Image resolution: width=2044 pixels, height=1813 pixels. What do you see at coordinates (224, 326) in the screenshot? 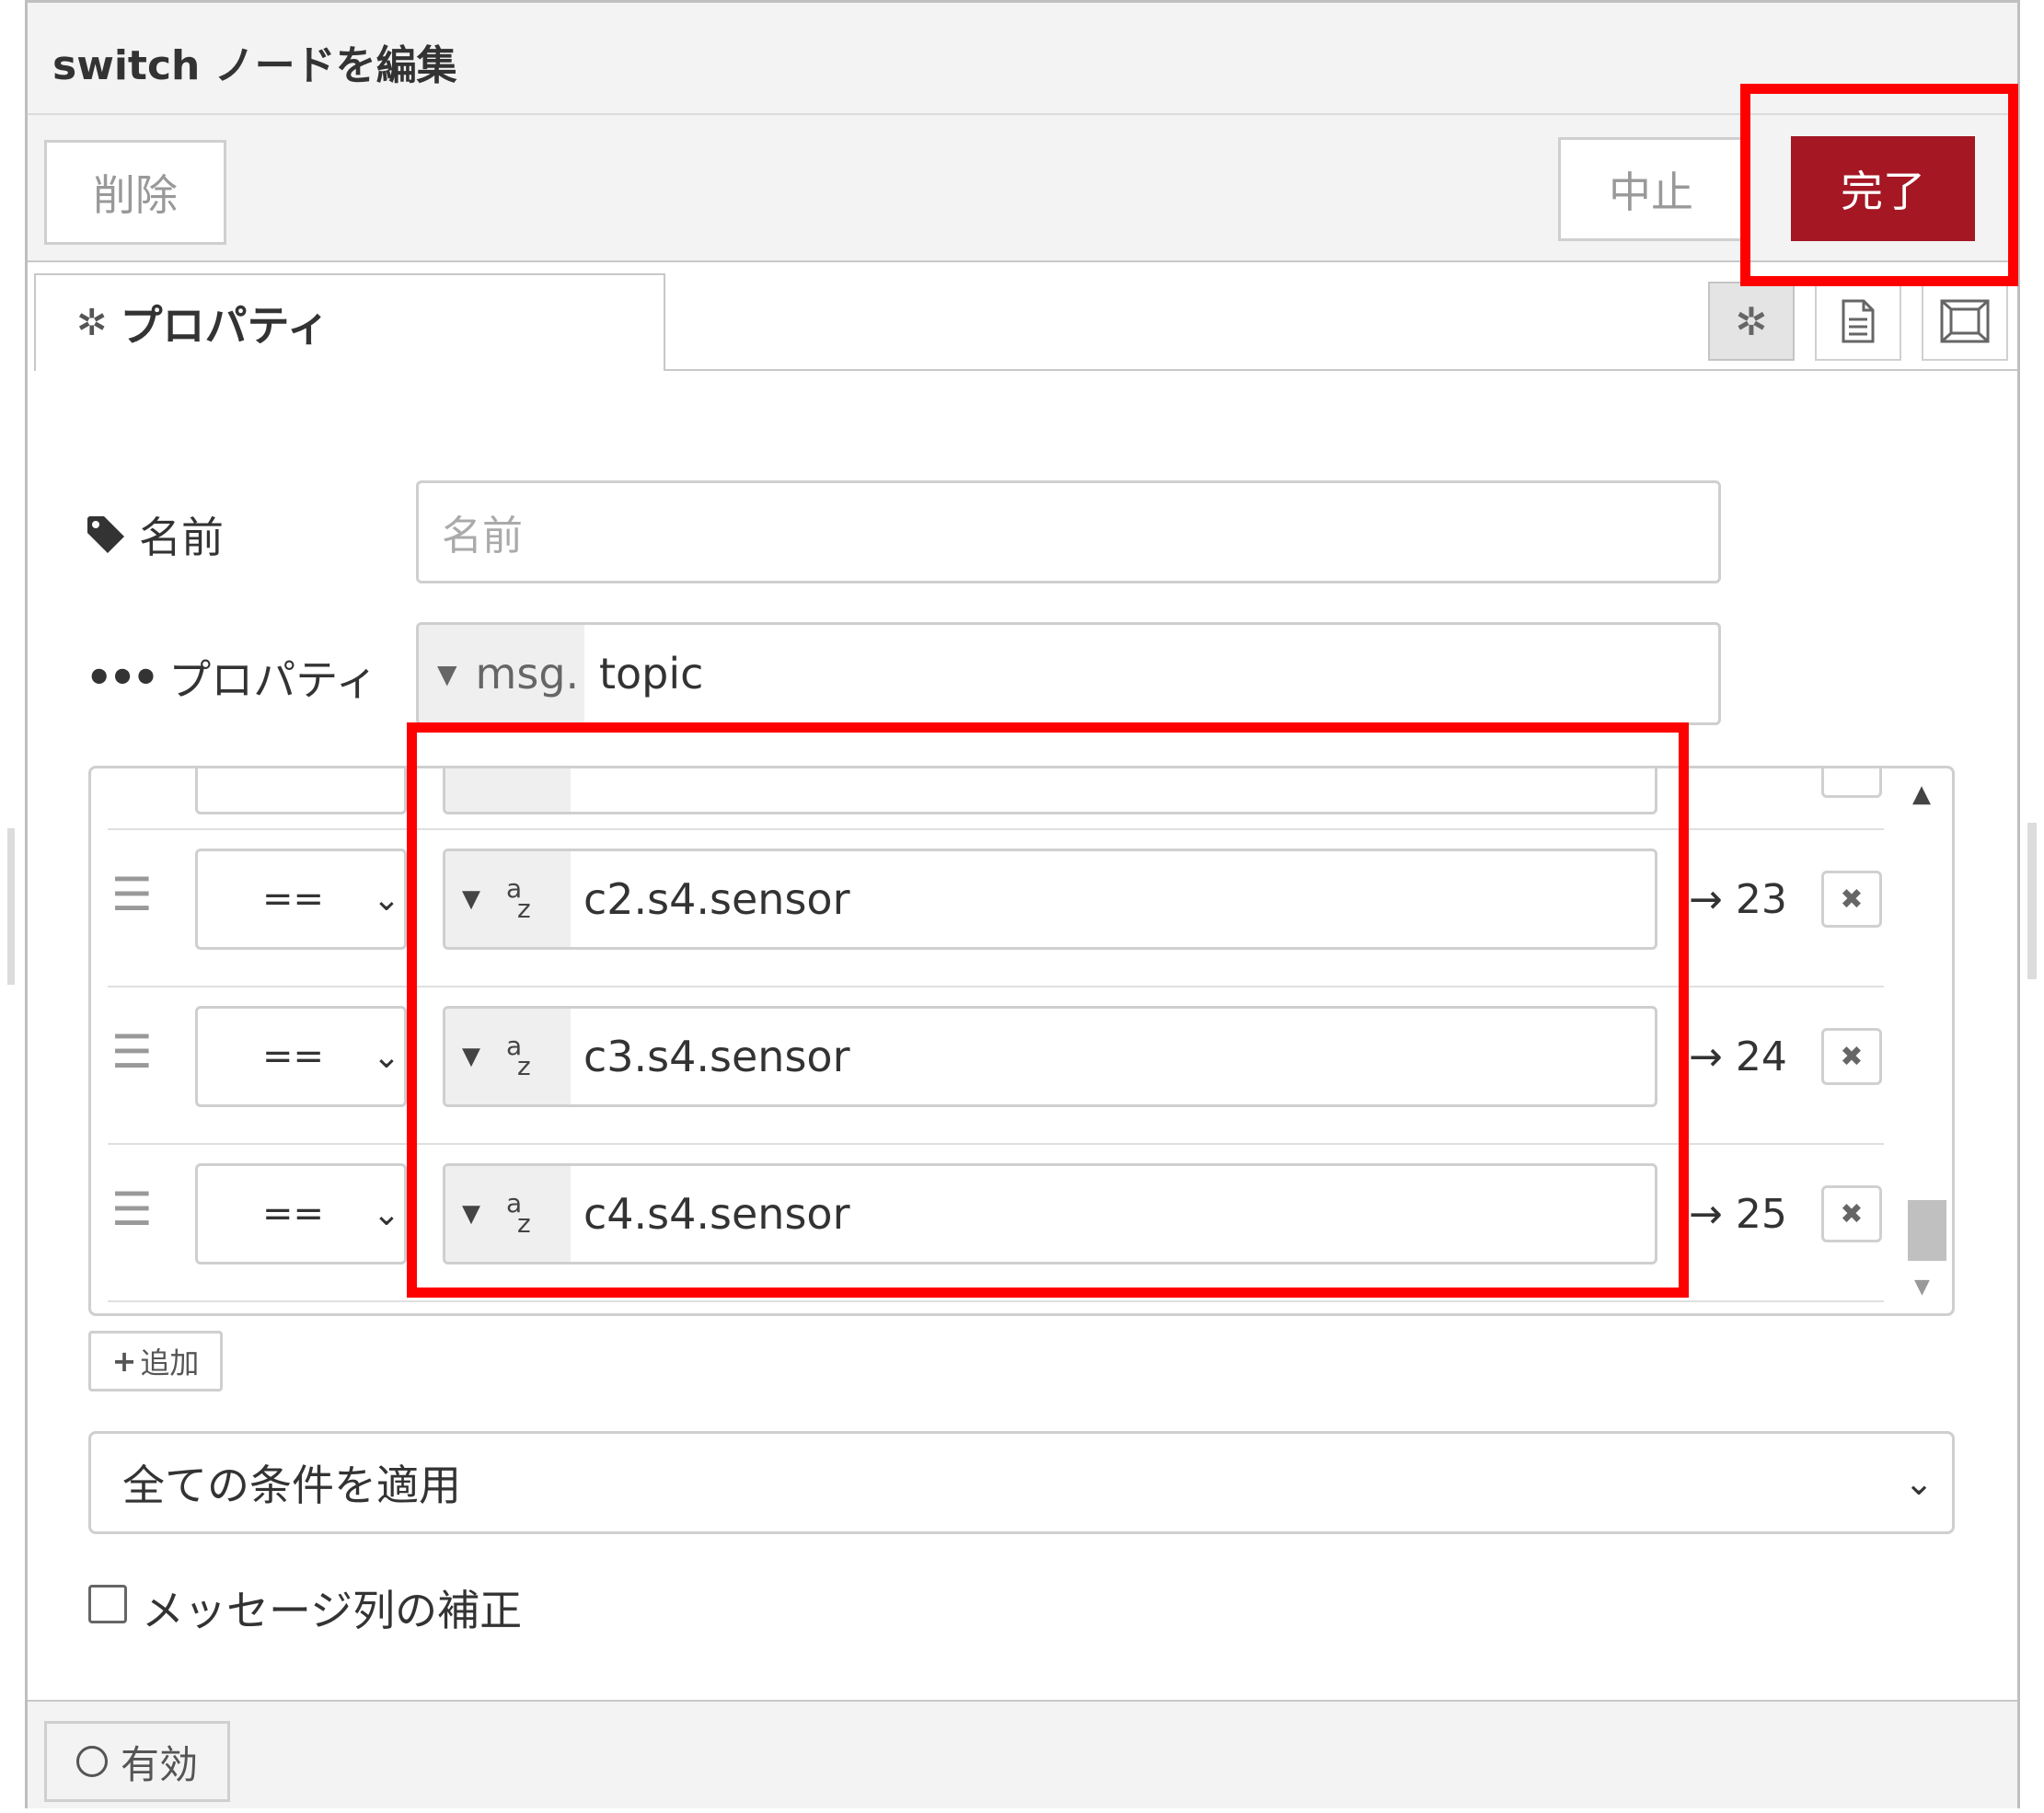
I see `tab-properties-label: プロパティ` at bounding box center [224, 326].